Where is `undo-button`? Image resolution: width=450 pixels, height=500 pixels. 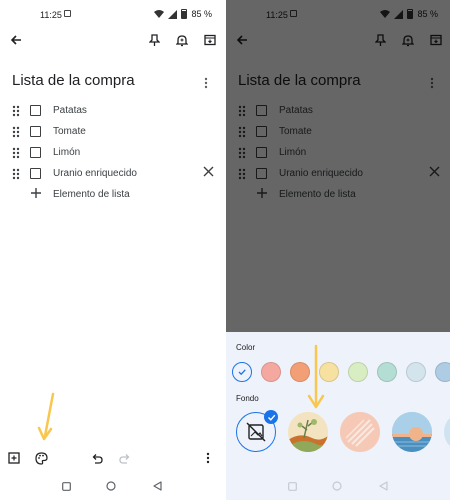 undo-button is located at coordinates (97, 458).